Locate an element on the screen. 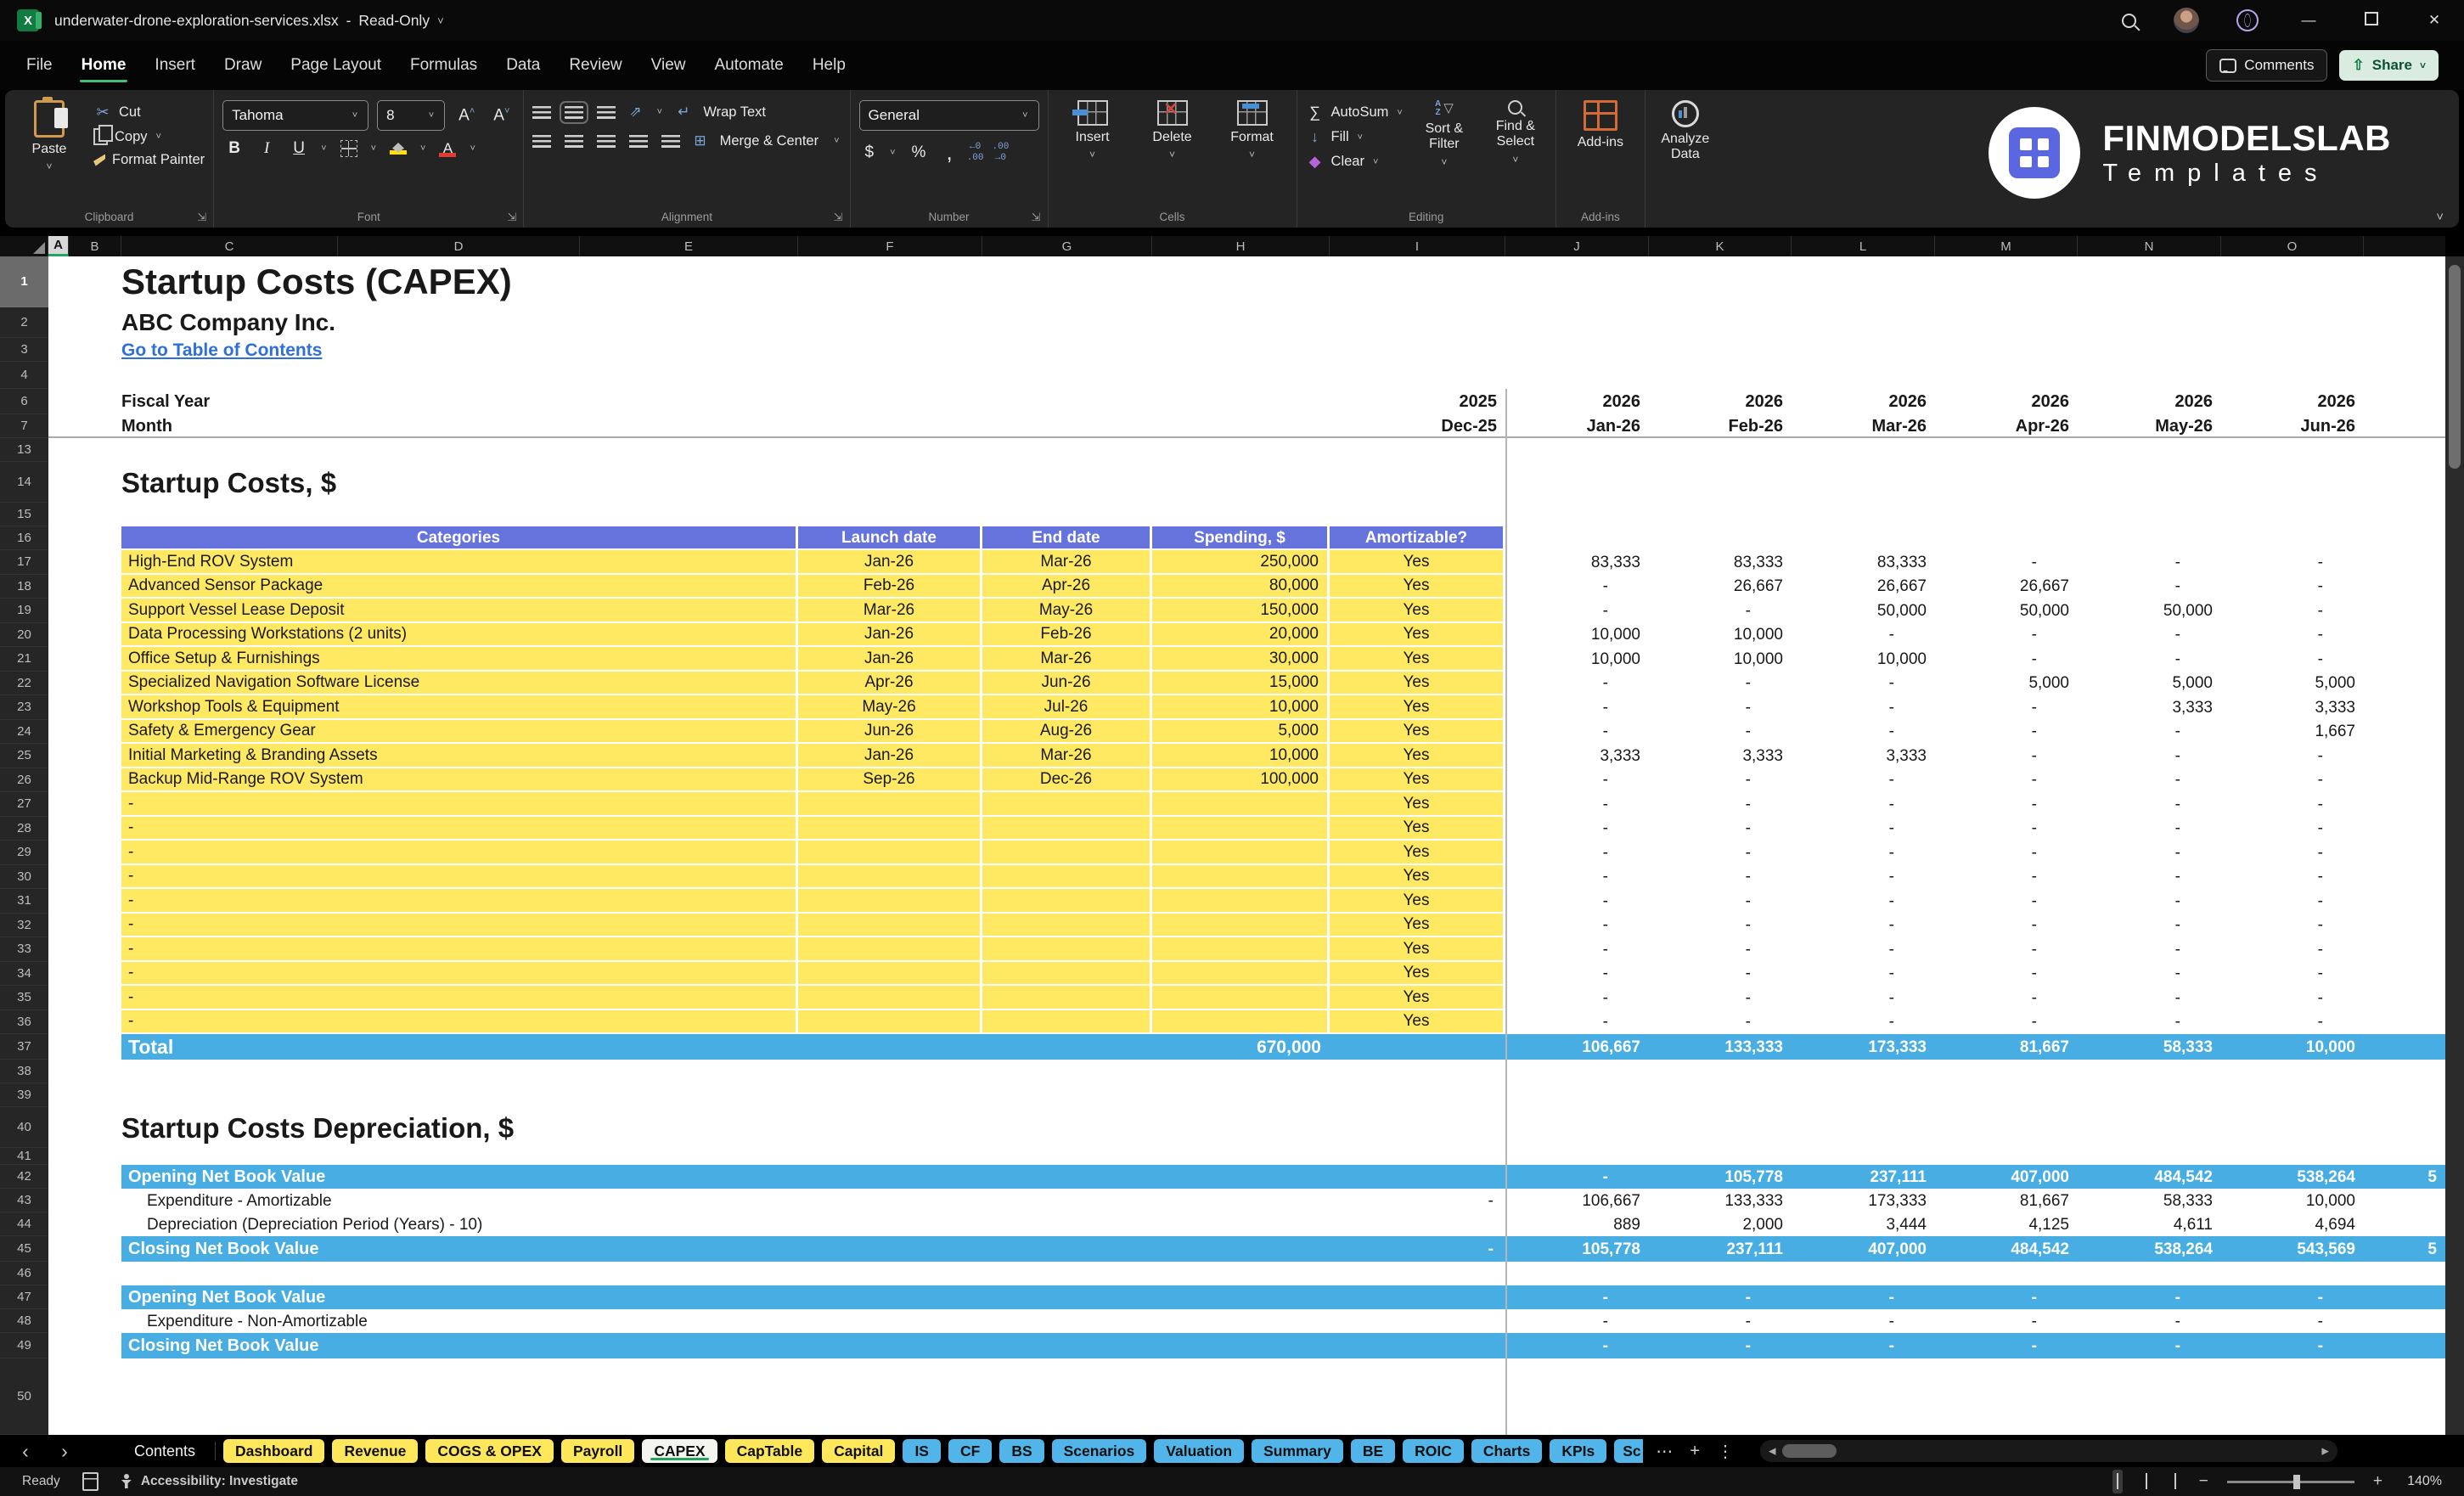 The image size is (2464, 1496). calculator-icon is located at coordinates (90, 1481).